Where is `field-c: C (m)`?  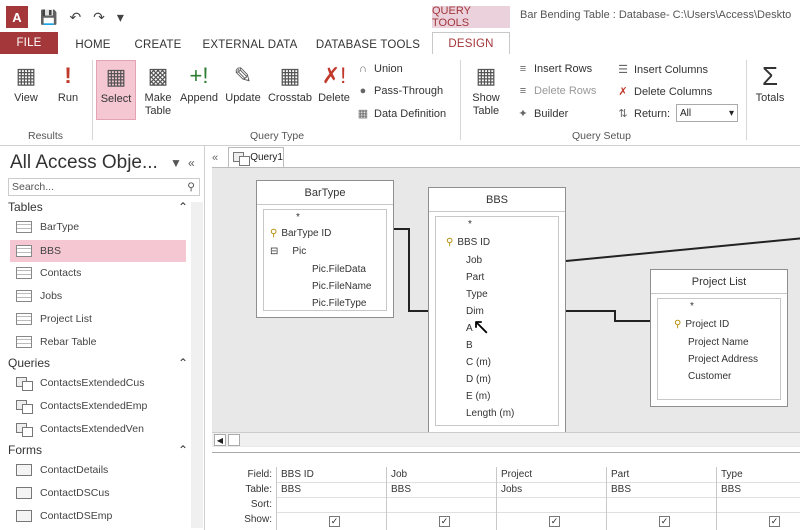
field-c: C (m) is located at coordinates (478, 362).